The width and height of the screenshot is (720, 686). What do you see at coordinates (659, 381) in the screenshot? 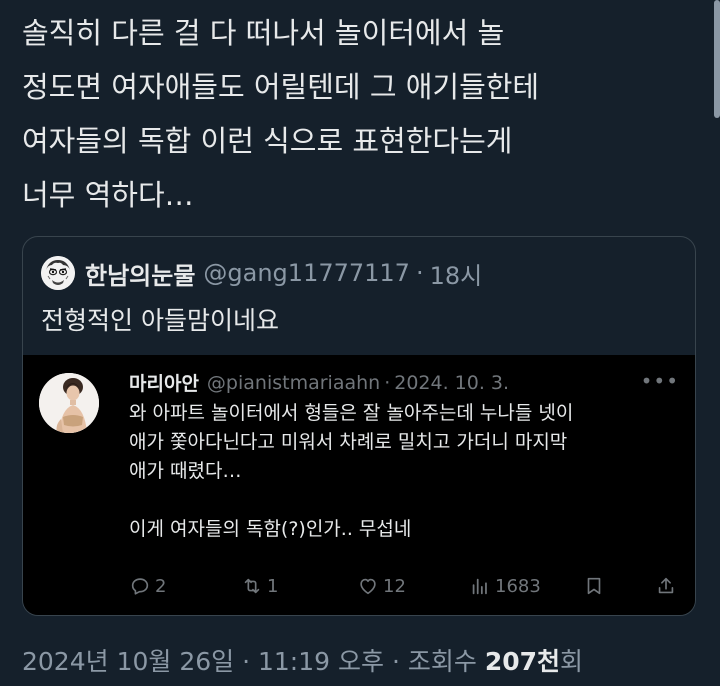
I see `more-options-icon: •••` at bounding box center [659, 381].